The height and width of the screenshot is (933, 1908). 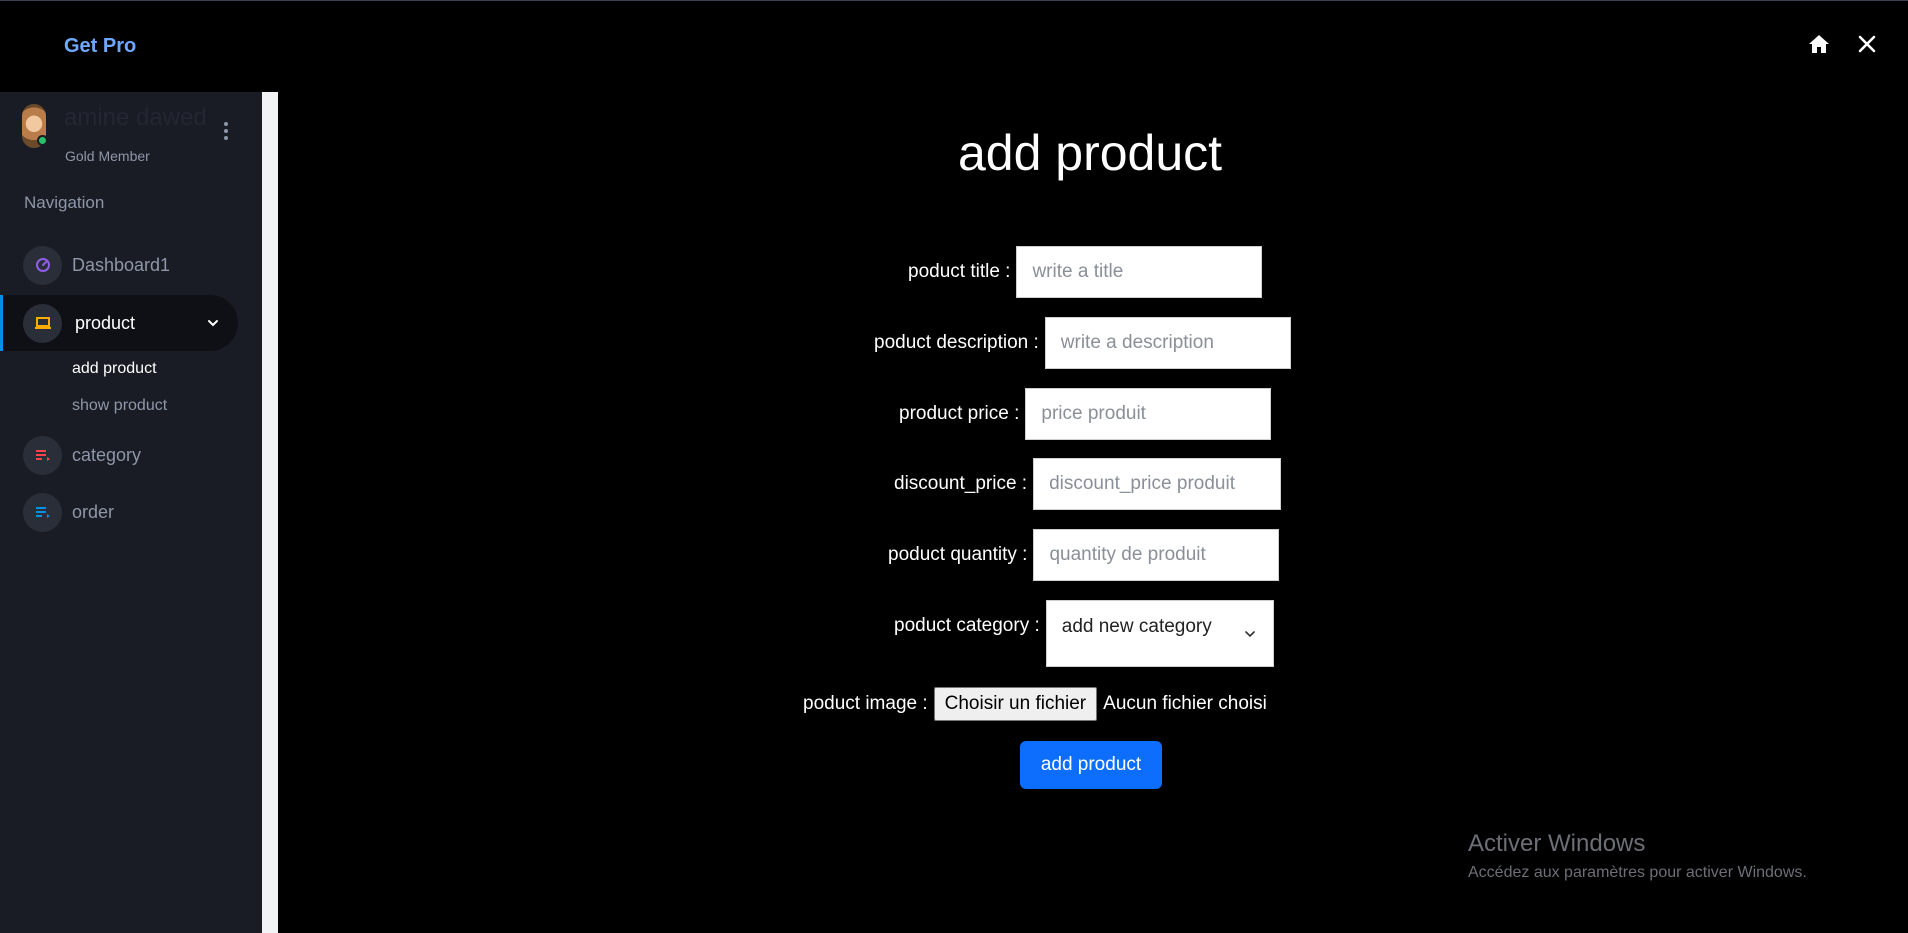 What do you see at coordinates (93, 511) in the screenshot?
I see `sidebar-item-label: order` at bounding box center [93, 511].